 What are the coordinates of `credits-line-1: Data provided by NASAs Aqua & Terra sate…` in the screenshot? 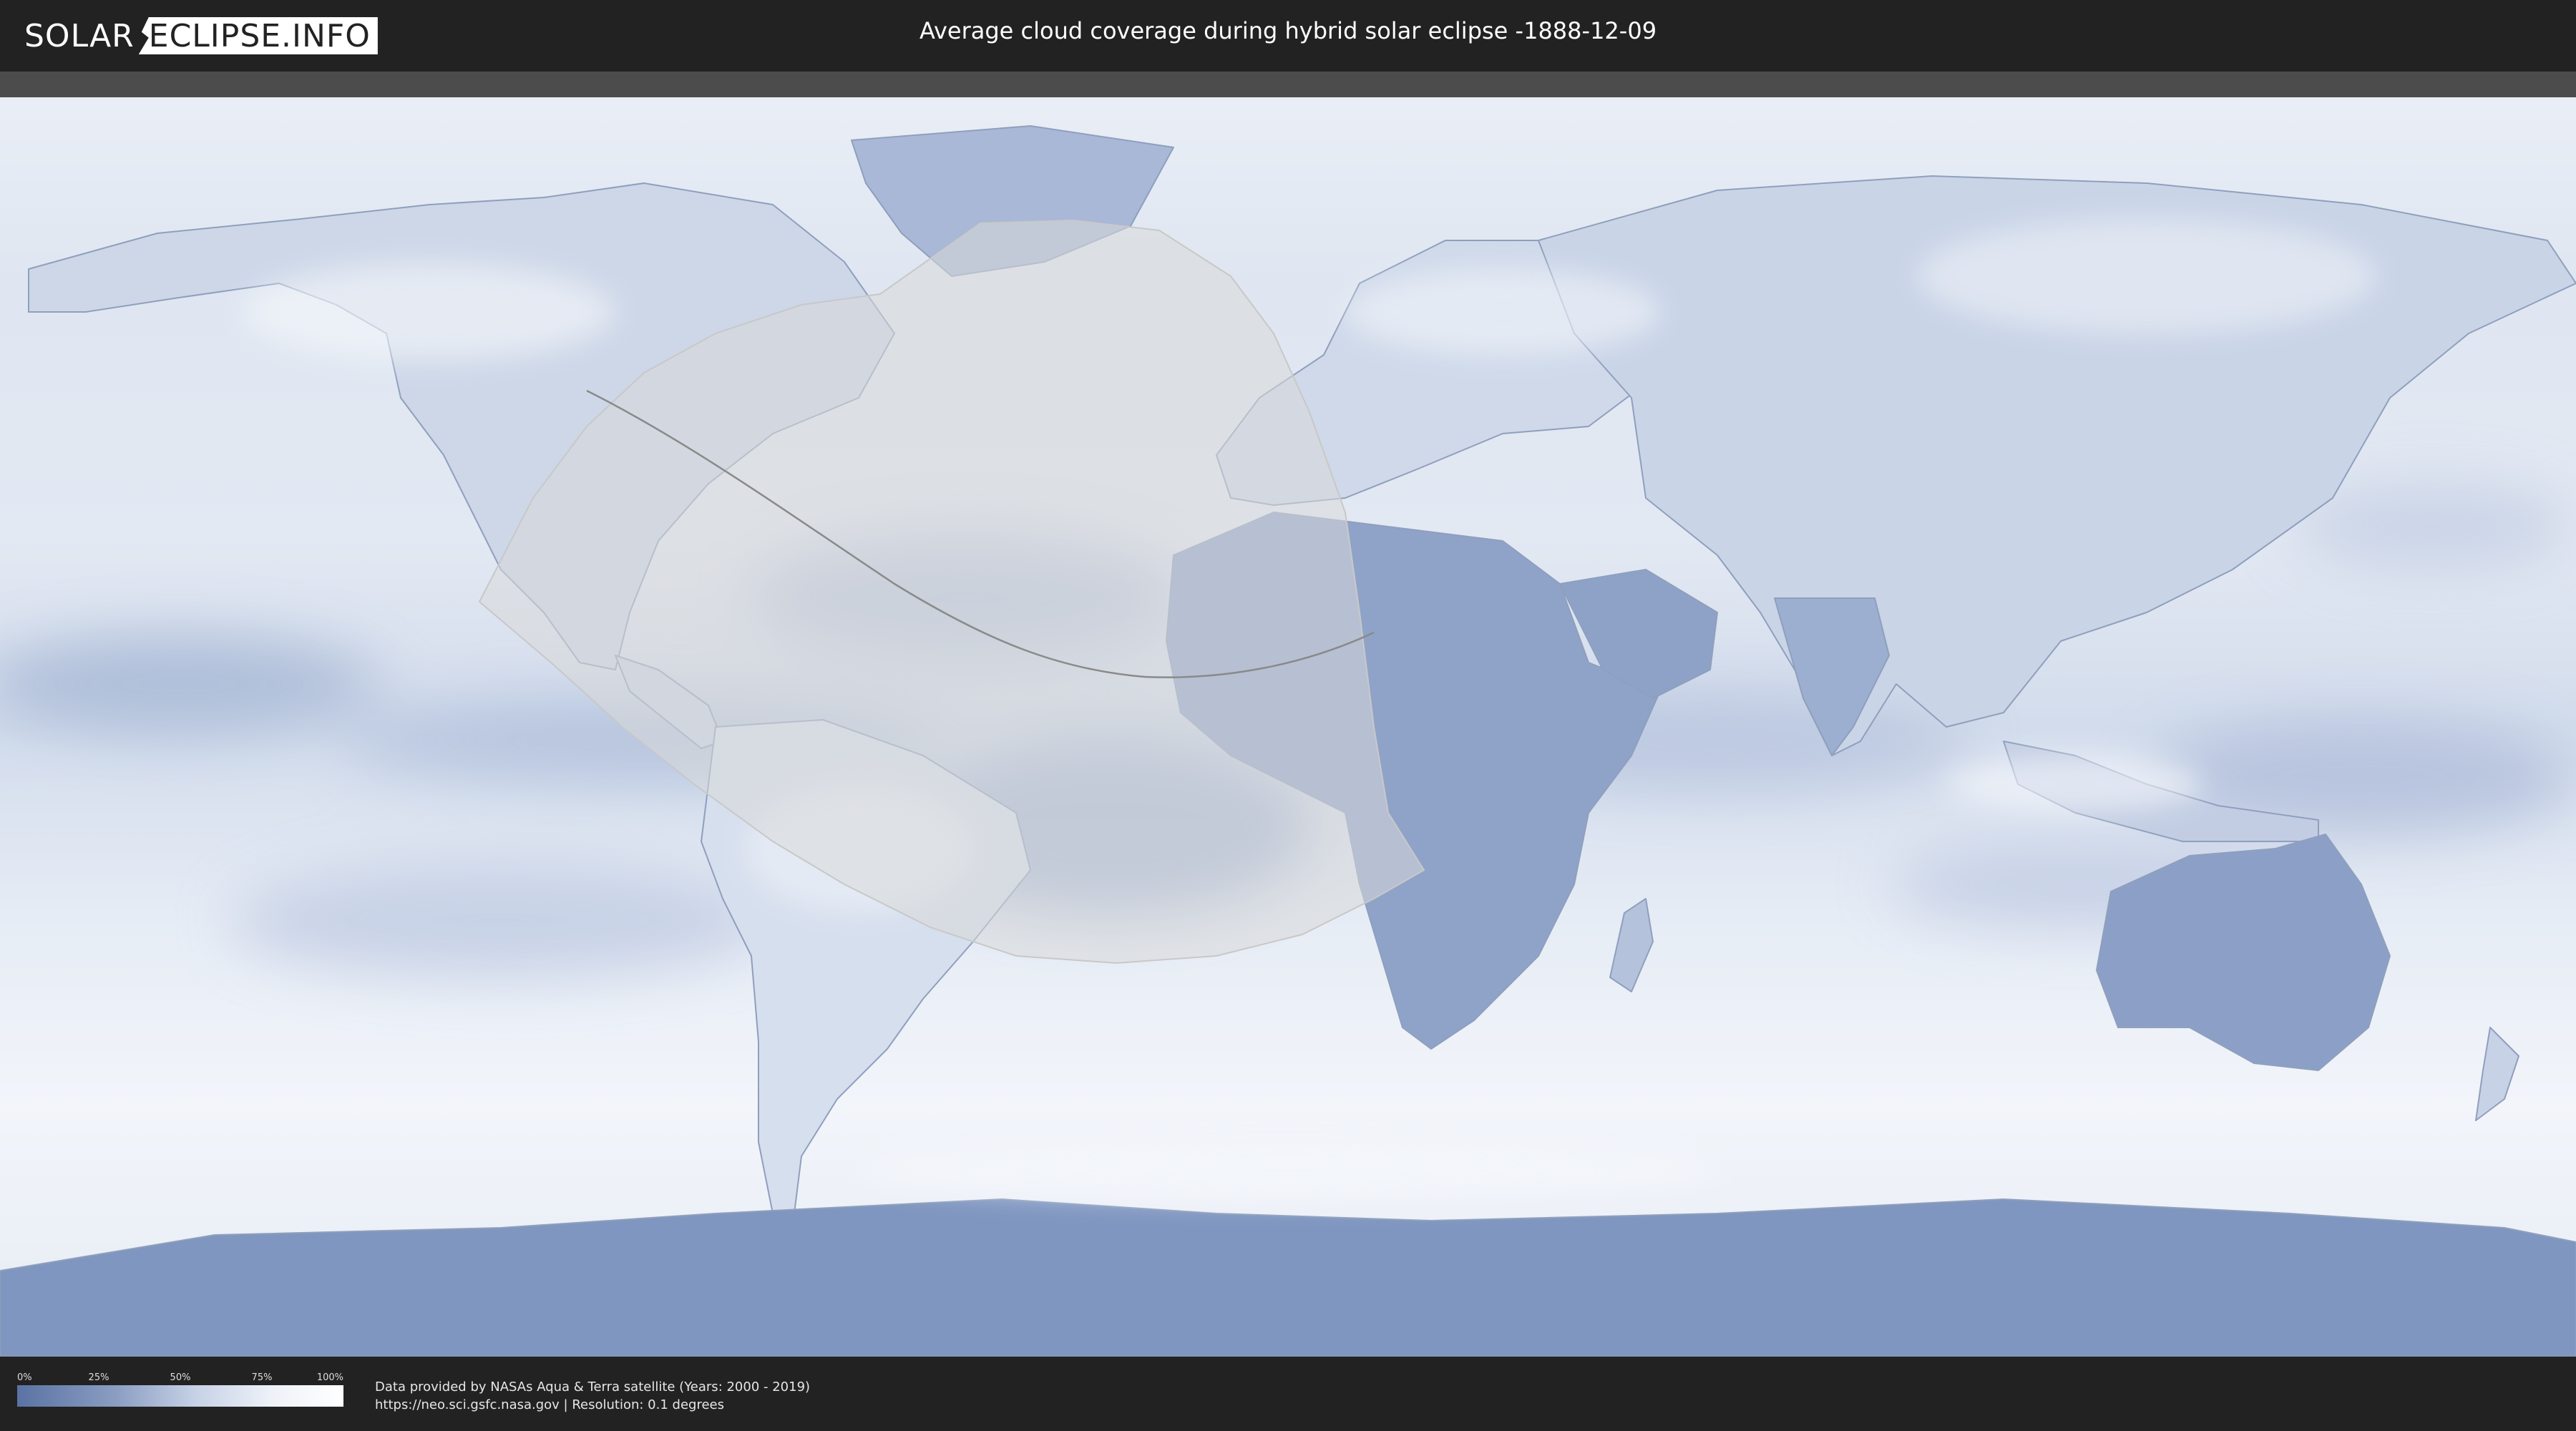 It's located at (593, 1387).